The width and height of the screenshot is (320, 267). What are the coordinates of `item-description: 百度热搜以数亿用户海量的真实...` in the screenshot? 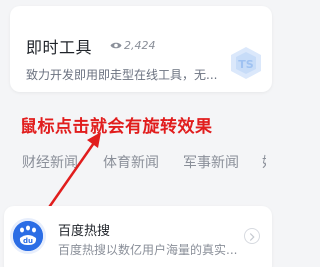 It's located at (148, 250).